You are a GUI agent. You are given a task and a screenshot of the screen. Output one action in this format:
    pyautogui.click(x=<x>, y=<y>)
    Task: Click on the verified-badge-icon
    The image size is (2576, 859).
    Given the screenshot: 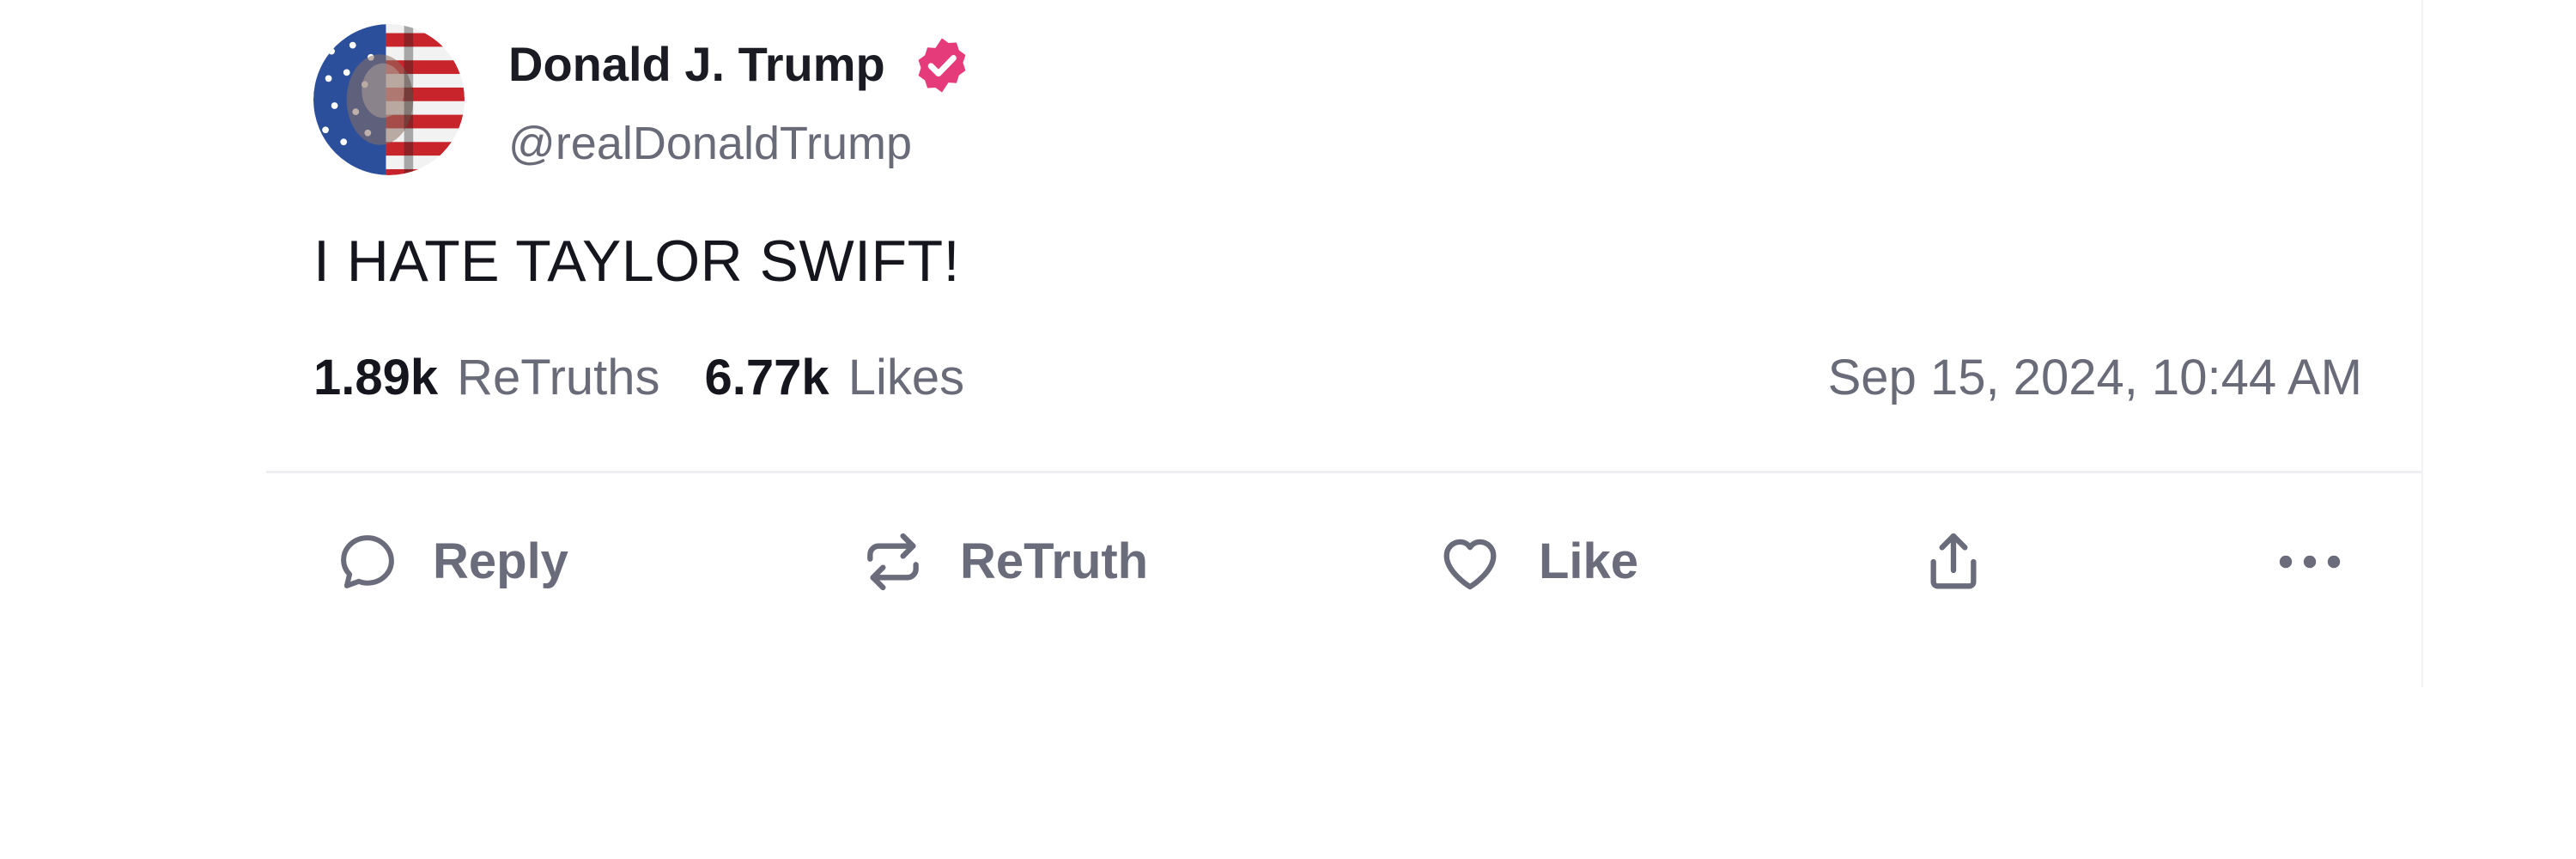 What is the action you would take?
    pyautogui.click(x=942, y=65)
    